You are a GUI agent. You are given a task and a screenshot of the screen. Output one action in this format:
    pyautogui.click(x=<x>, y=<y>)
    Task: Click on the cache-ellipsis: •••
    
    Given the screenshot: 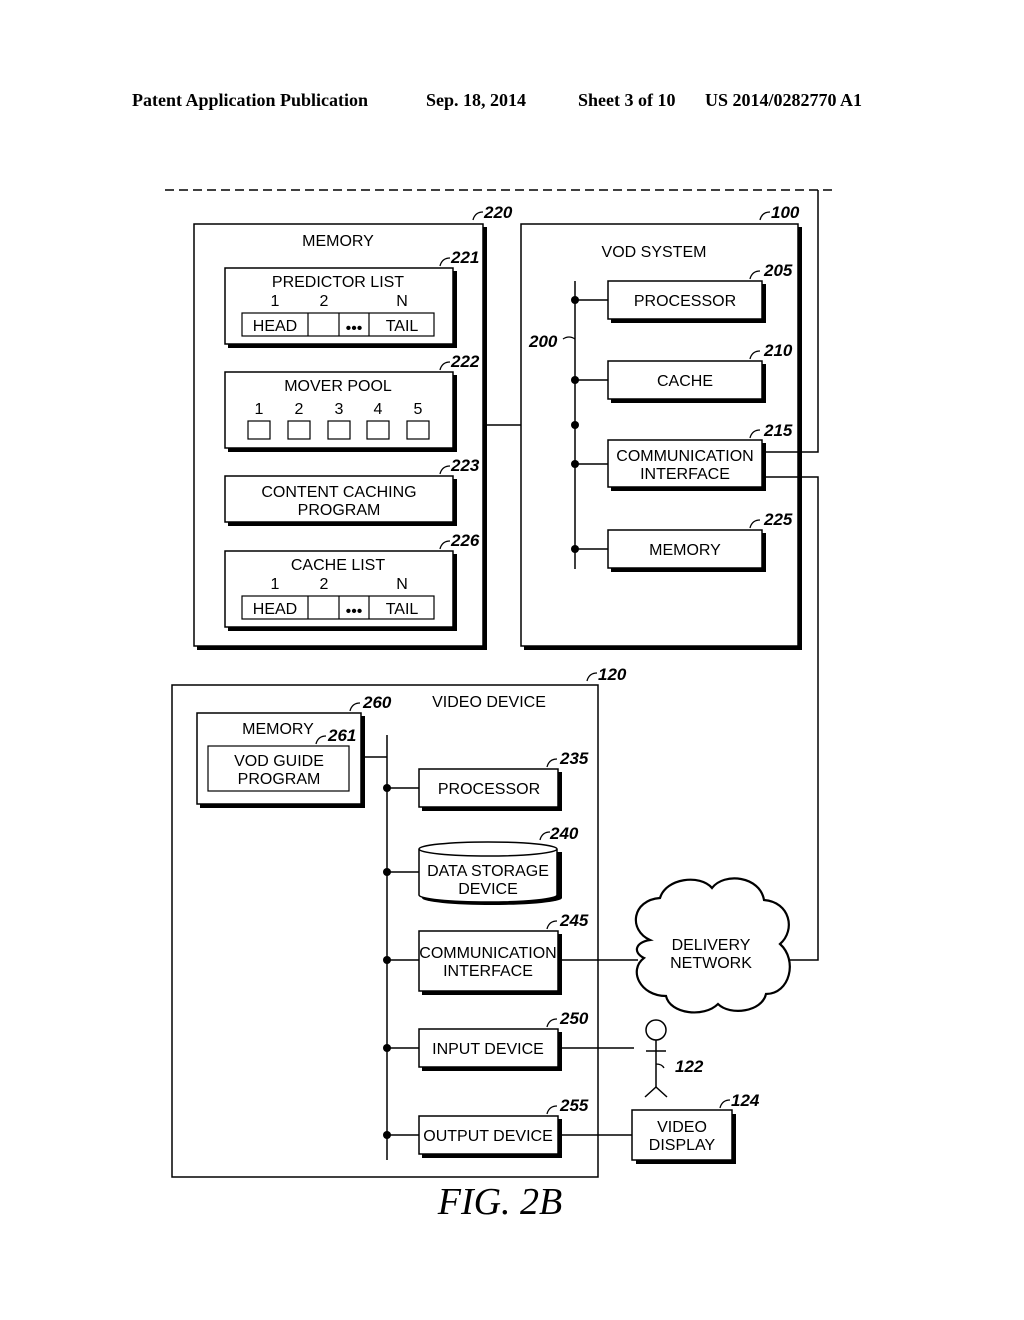 What is the action you would take?
    pyautogui.click(x=354, y=611)
    